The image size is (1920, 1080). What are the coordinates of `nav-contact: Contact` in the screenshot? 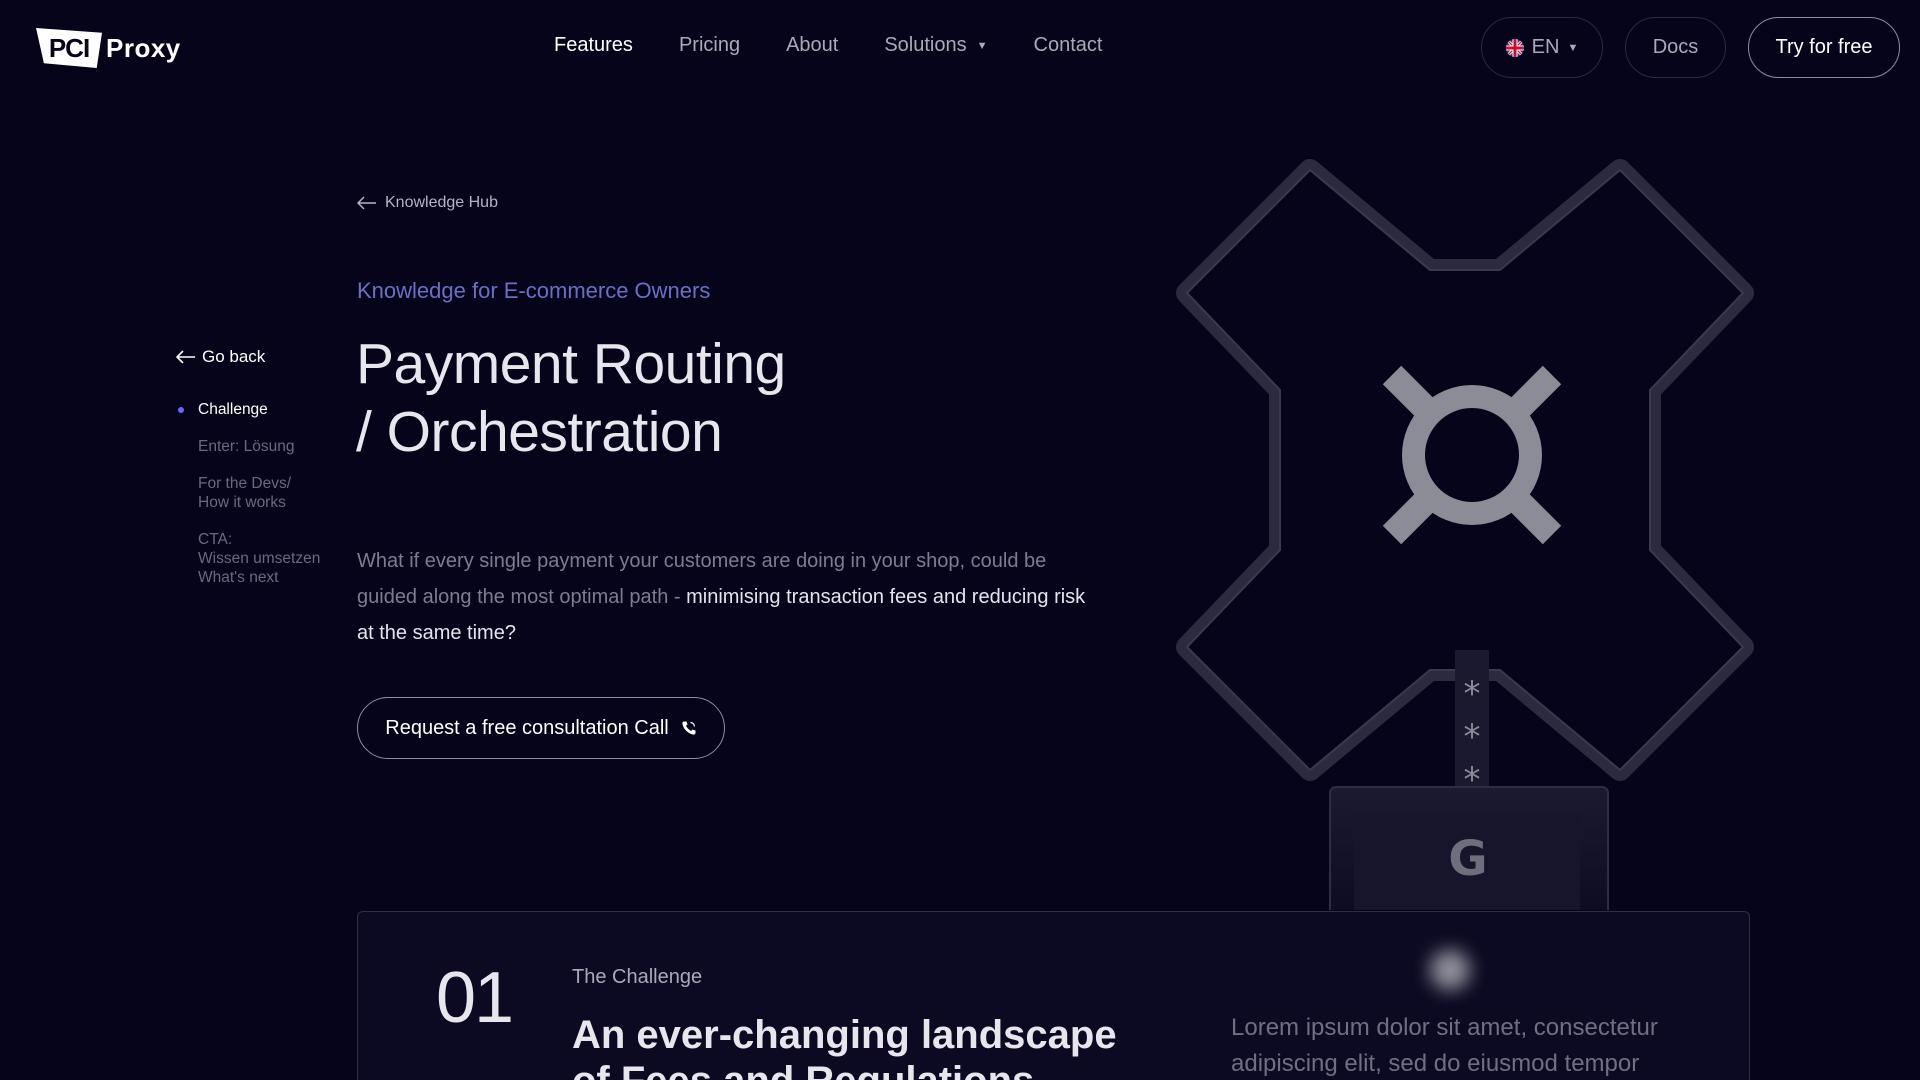 It's located at (1068, 45).